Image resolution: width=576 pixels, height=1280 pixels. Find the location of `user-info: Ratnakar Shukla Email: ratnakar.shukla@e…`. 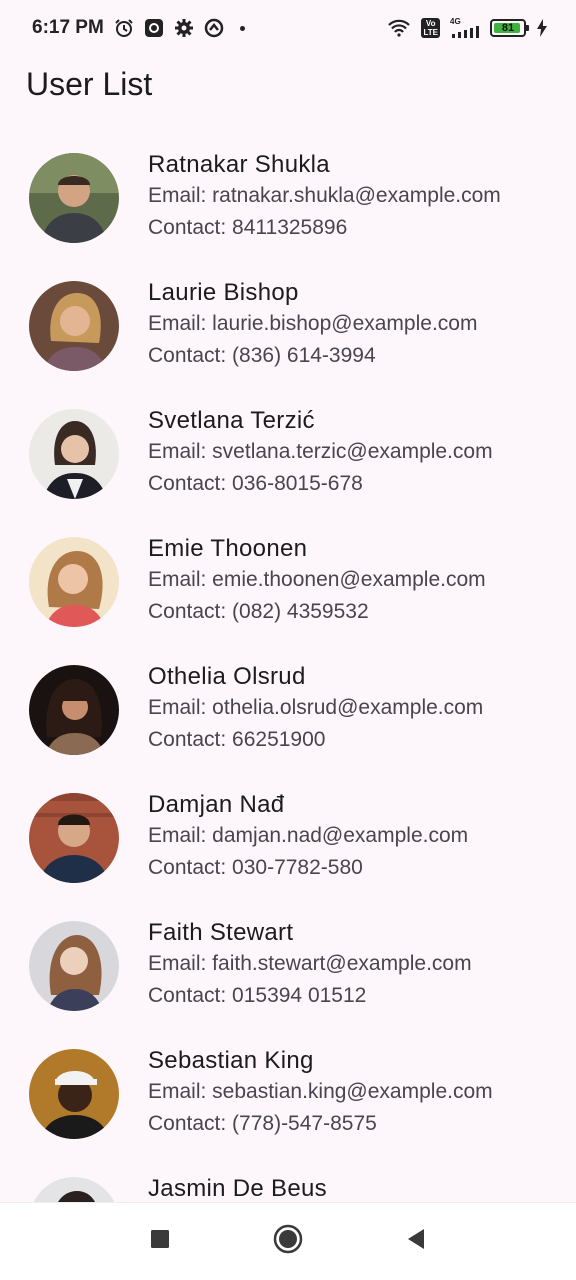

user-info: Ratnakar Shukla Email: ratnakar.shukla@e… is located at coordinates (324, 197).